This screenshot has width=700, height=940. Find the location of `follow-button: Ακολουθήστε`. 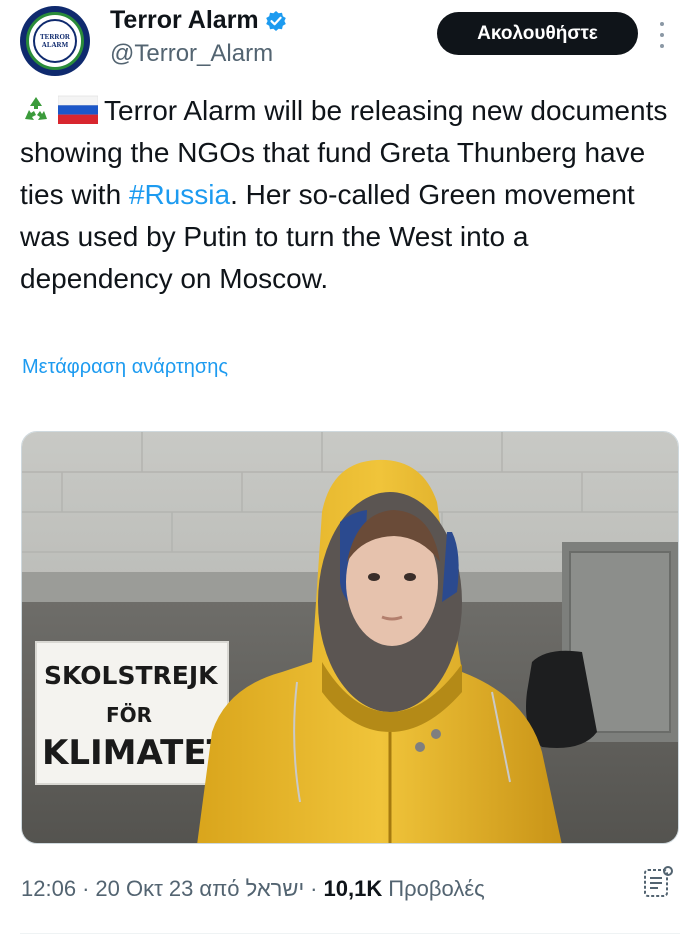

follow-button: Ακολουθήστε is located at coordinates (537, 33).